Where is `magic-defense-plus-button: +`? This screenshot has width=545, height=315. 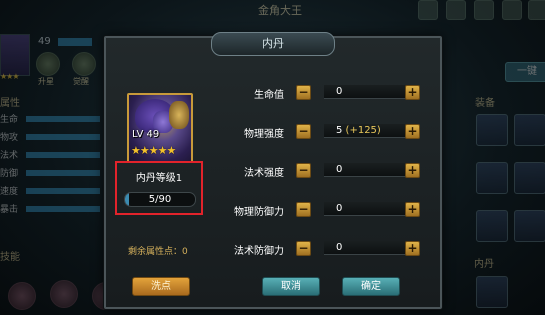 magic-defense-plus-button: + is located at coordinates (412, 248).